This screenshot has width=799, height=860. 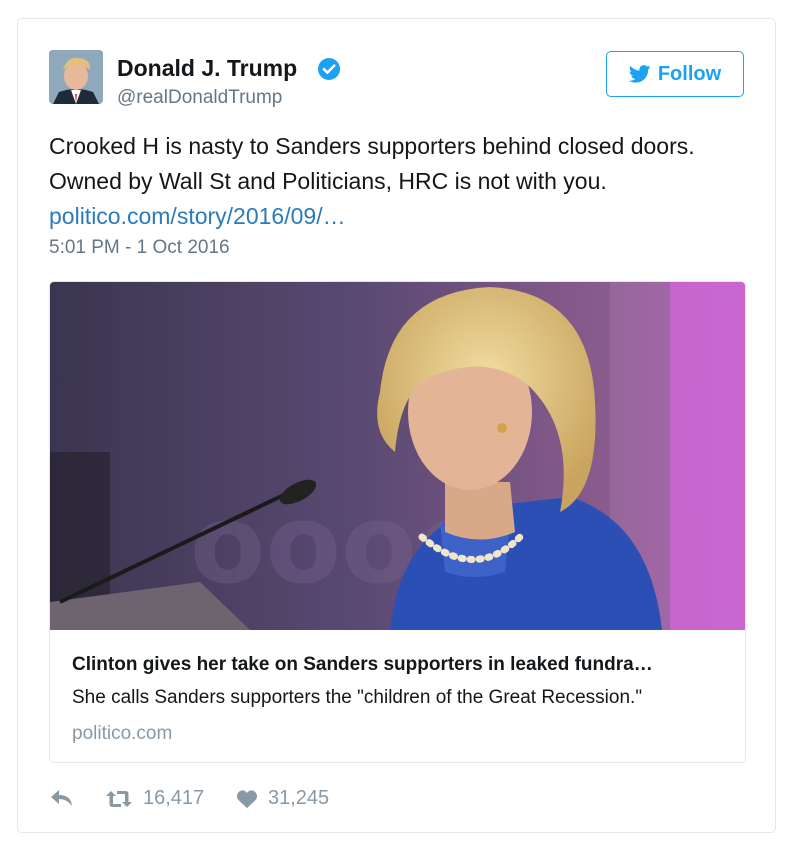 I want to click on heart-icon, so click(x=247, y=798).